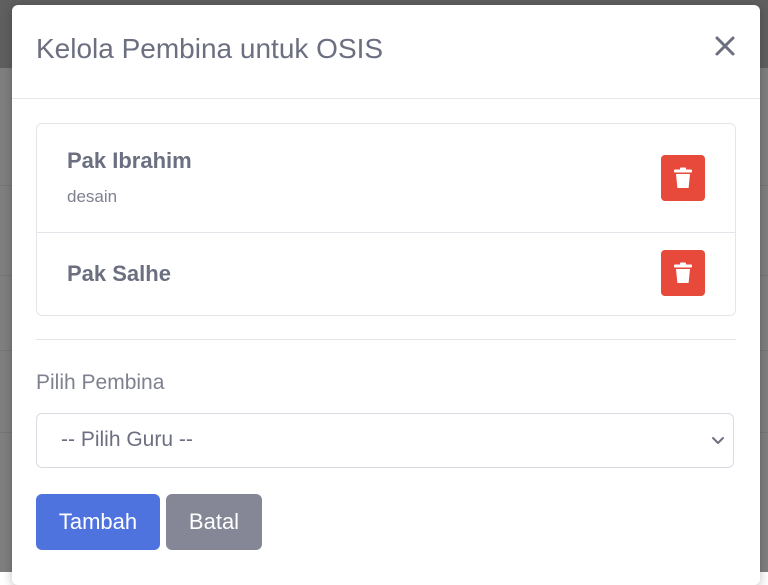 The width and height of the screenshot is (768, 585). I want to click on pembina-role: desain, so click(92, 196).